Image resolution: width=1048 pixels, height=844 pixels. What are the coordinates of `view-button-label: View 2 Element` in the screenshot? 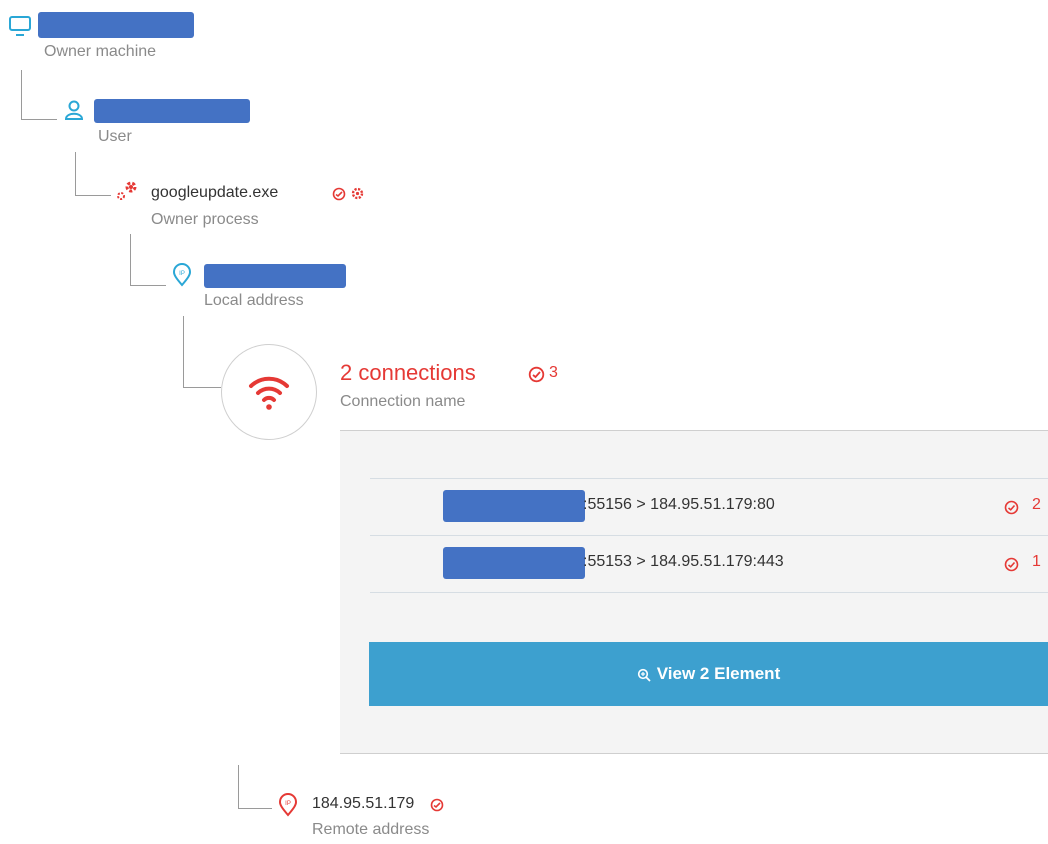 It's located at (718, 673).